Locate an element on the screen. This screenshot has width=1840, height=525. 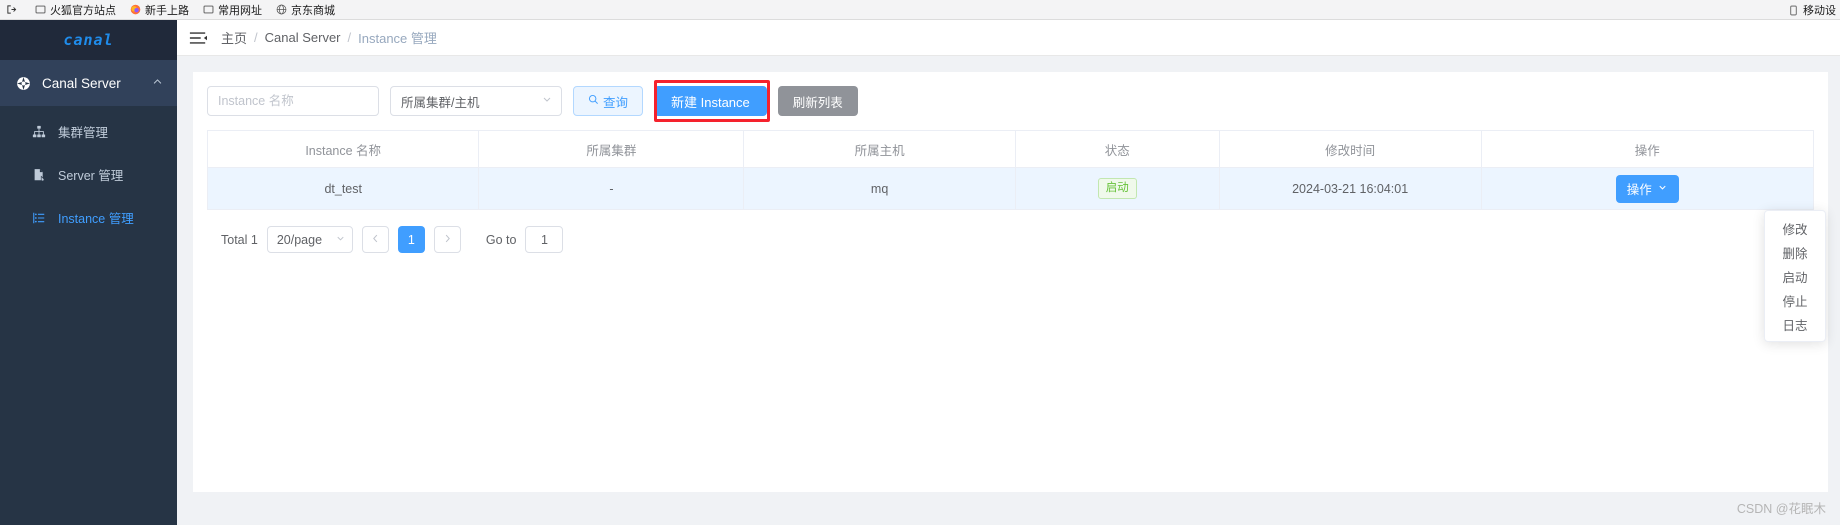
bookmark-label: 京东商城 is located at coordinates (313, 10).